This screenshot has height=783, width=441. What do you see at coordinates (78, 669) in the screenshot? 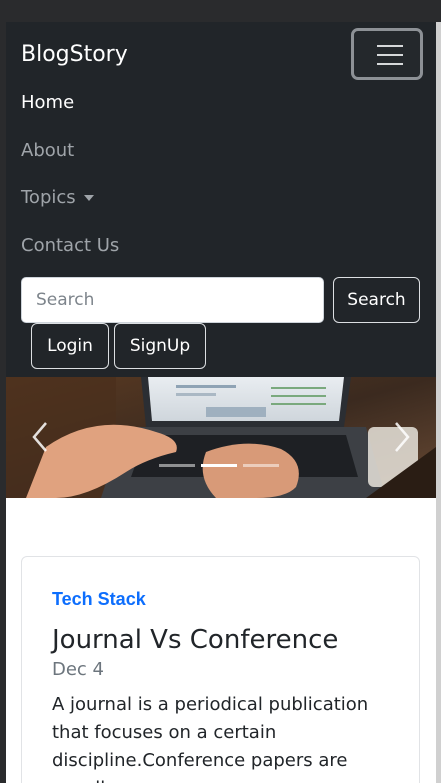
I see `post-date: Dec 4` at bounding box center [78, 669].